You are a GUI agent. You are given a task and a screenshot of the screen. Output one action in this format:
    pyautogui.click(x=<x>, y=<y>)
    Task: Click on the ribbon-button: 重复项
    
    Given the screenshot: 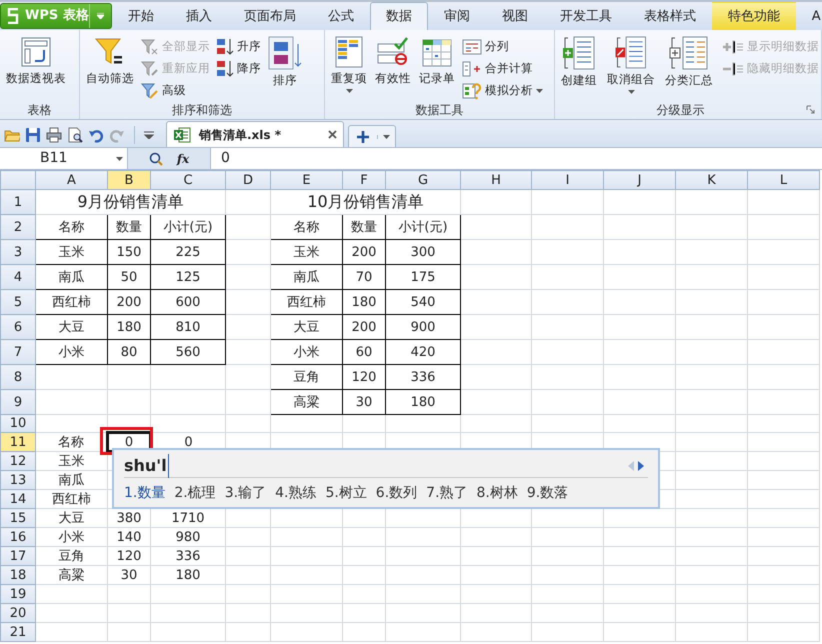 What is the action you would take?
    pyautogui.click(x=349, y=65)
    